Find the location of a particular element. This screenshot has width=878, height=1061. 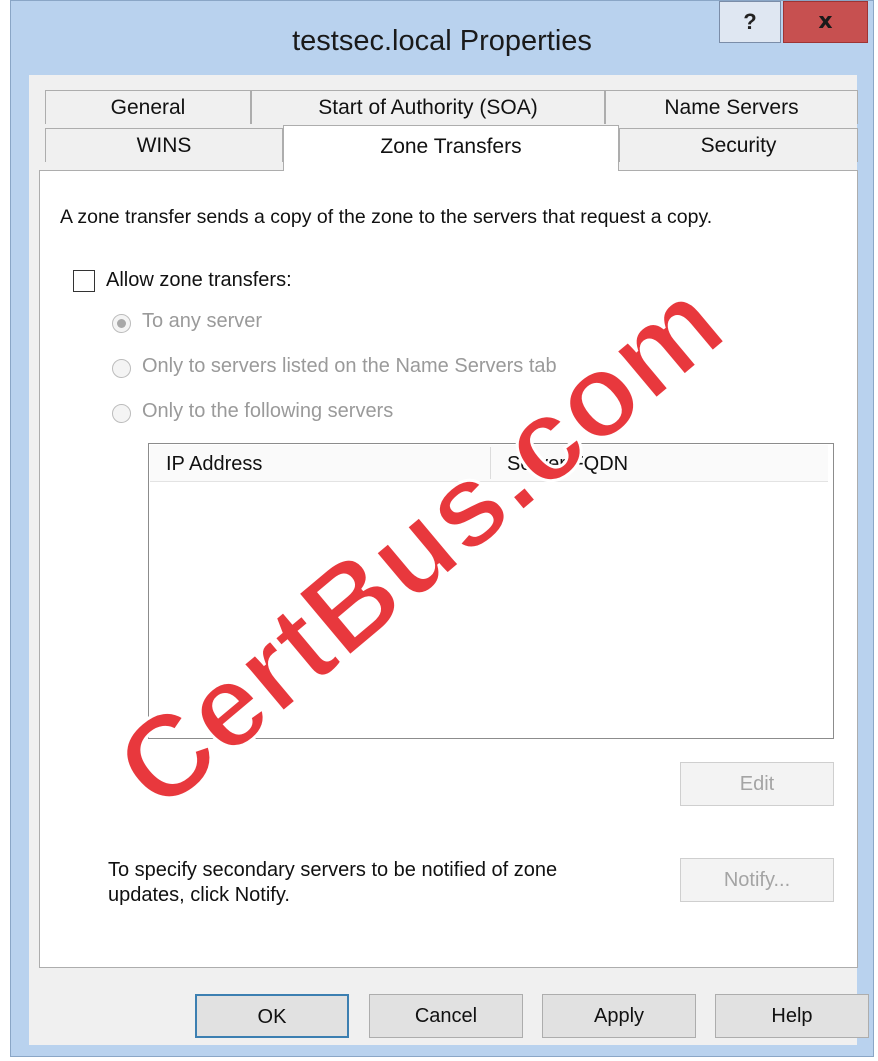

servers-list-header: IP Address Server FQDN is located at coordinates (489, 463).